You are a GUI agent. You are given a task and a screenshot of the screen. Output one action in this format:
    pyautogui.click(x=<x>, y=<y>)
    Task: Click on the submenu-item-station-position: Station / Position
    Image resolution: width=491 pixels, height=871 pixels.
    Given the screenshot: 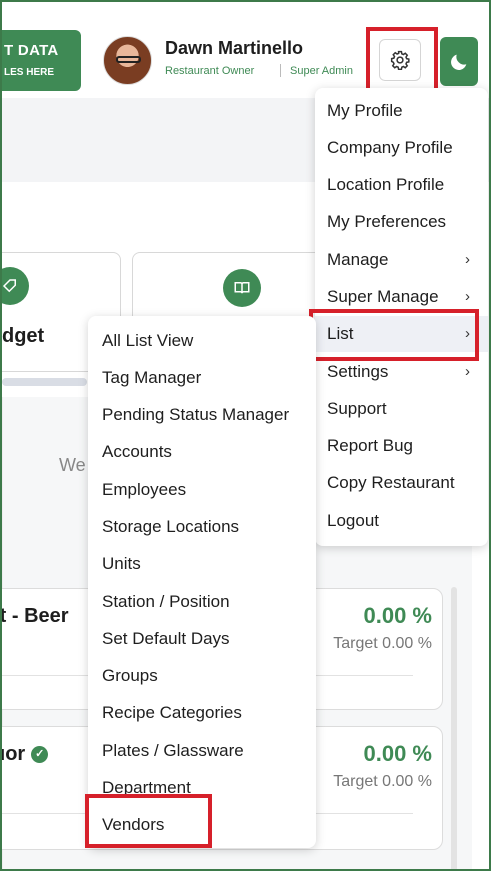 What is the action you would take?
    pyautogui.click(x=166, y=602)
    